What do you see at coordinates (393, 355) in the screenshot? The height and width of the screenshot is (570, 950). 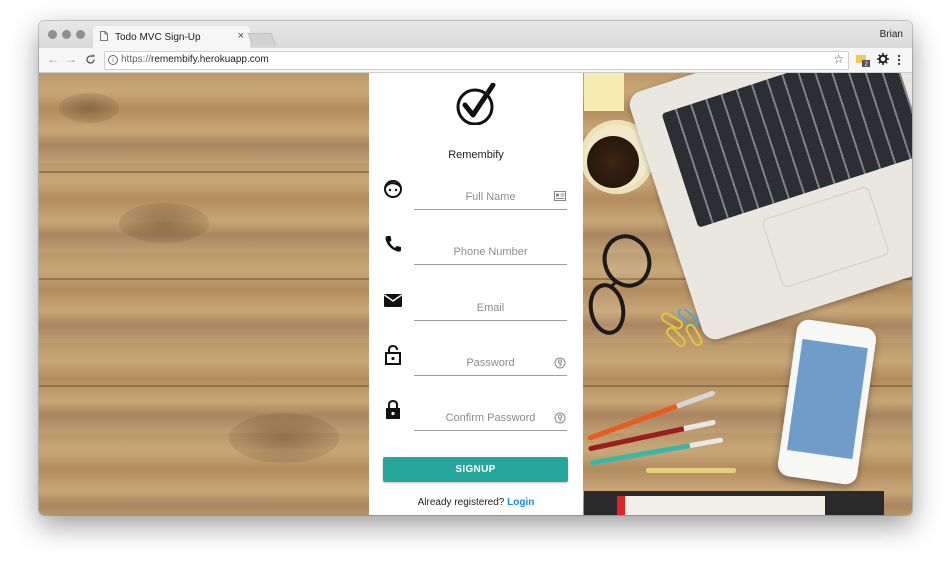 I see `lock-open-icon` at bounding box center [393, 355].